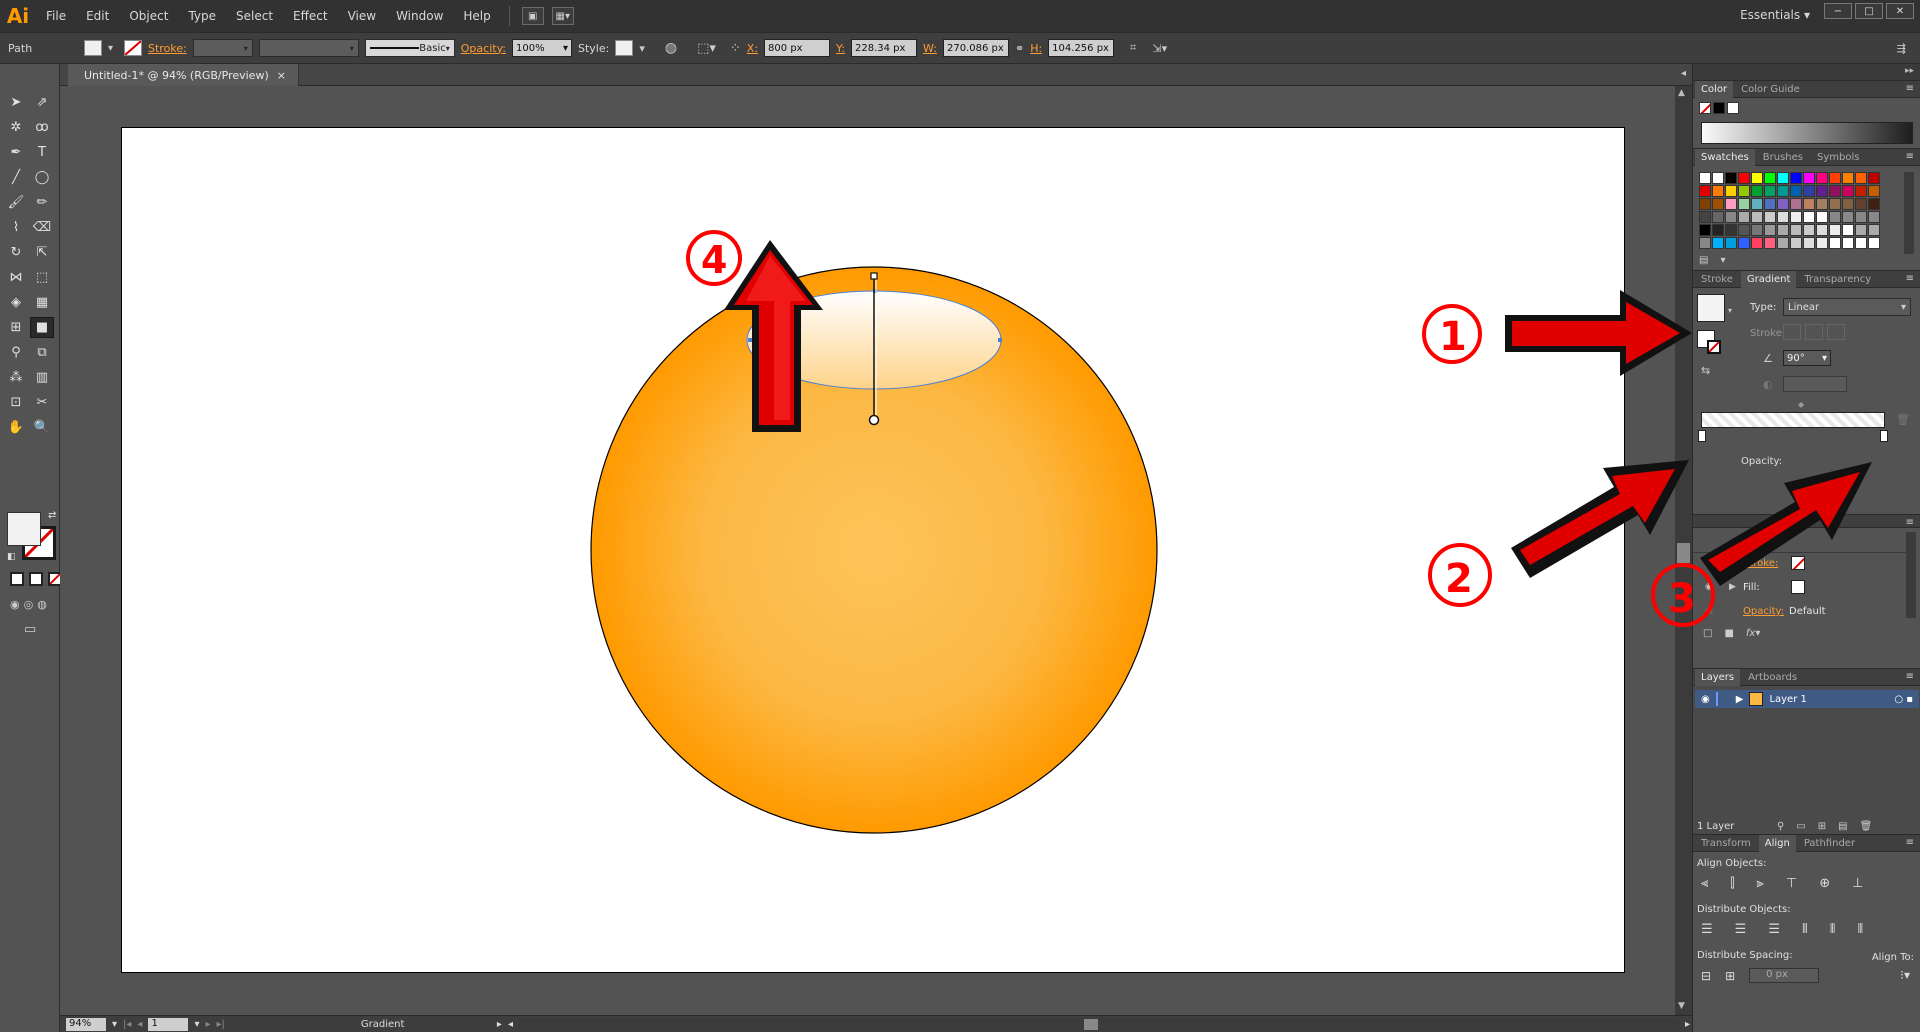  What do you see at coordinates (1732, 587) in the screenshot?
I see `expand-fill-icon: ▶` at bounding box center [1732, 587].